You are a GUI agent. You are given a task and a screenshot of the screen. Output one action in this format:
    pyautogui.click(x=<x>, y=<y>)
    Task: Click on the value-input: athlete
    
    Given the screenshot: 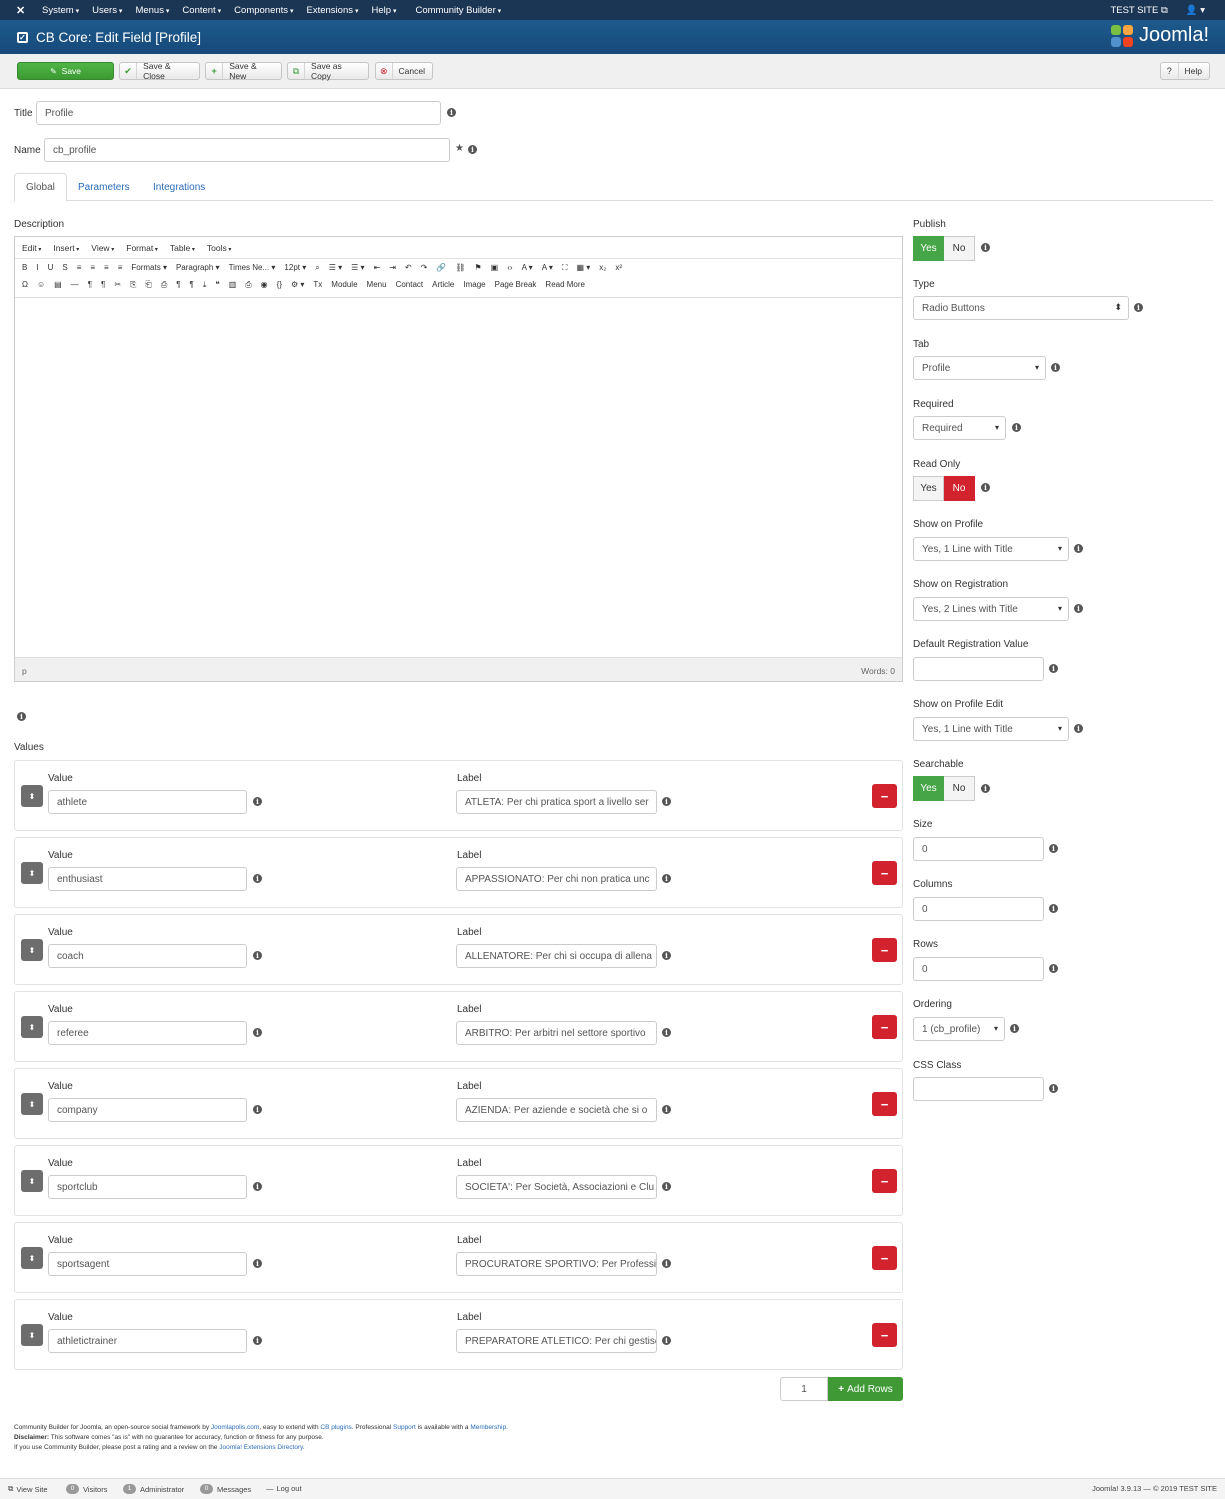 What is the action you would take?
    pyautogui.click(x=147, y=802)
    